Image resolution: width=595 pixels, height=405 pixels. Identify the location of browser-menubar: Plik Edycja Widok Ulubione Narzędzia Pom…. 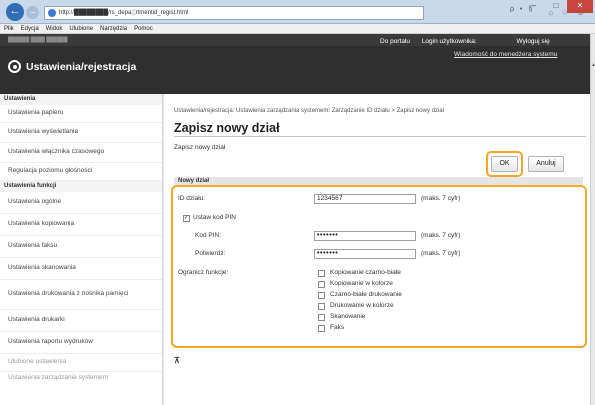
(297, 29).